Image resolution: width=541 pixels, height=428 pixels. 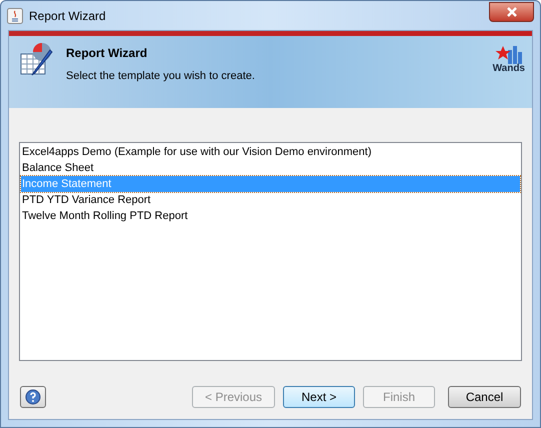 What do you see at coordinates (270, 216) in the screenshot?
I see `template-item: Twelve Month Rolling PTD Report` at bounding box center [270, 216].